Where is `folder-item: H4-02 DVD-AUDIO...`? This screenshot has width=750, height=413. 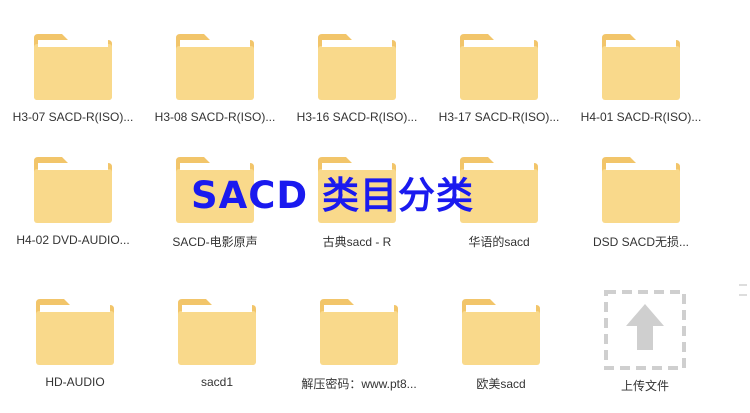 folder-item: H4-02 DVD-AUDIO... is located at coordinates (73, 208).